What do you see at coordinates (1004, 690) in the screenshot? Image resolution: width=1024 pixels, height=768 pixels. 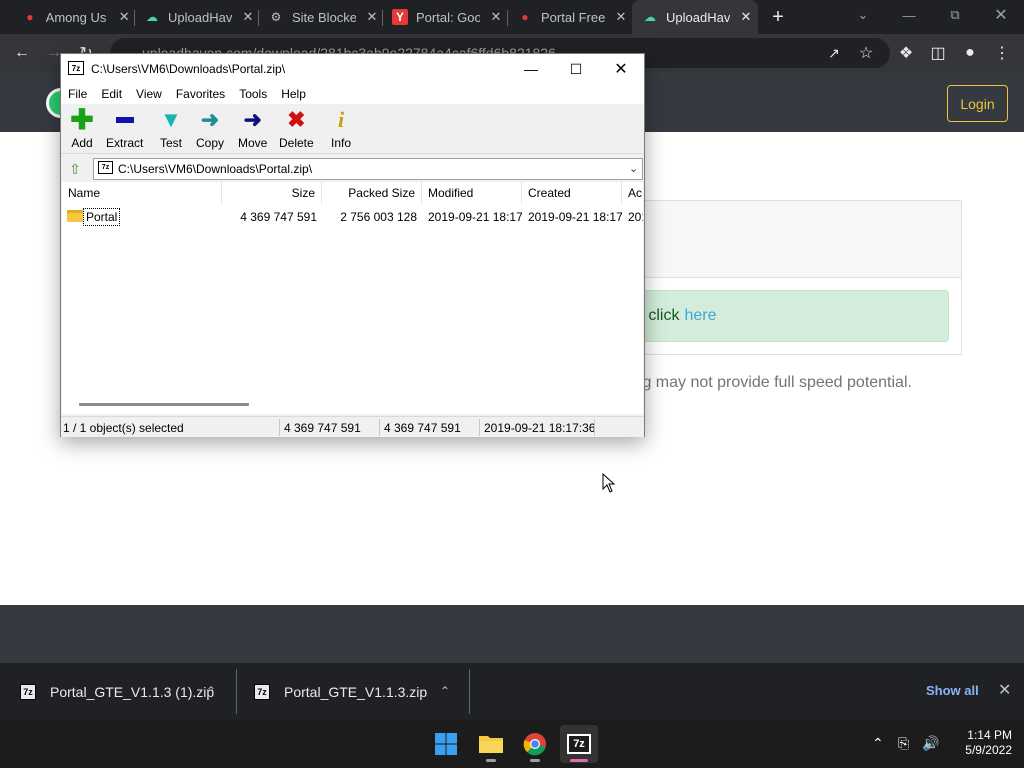 I see `close-download-bar-icon: ✕` at bounding box center [1004, 690].